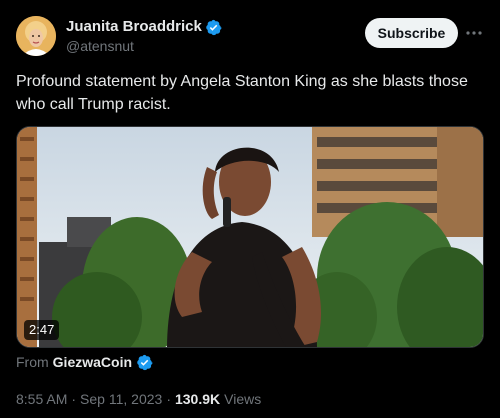  I want to click on views-count: 130.9K, so click(197, 399).